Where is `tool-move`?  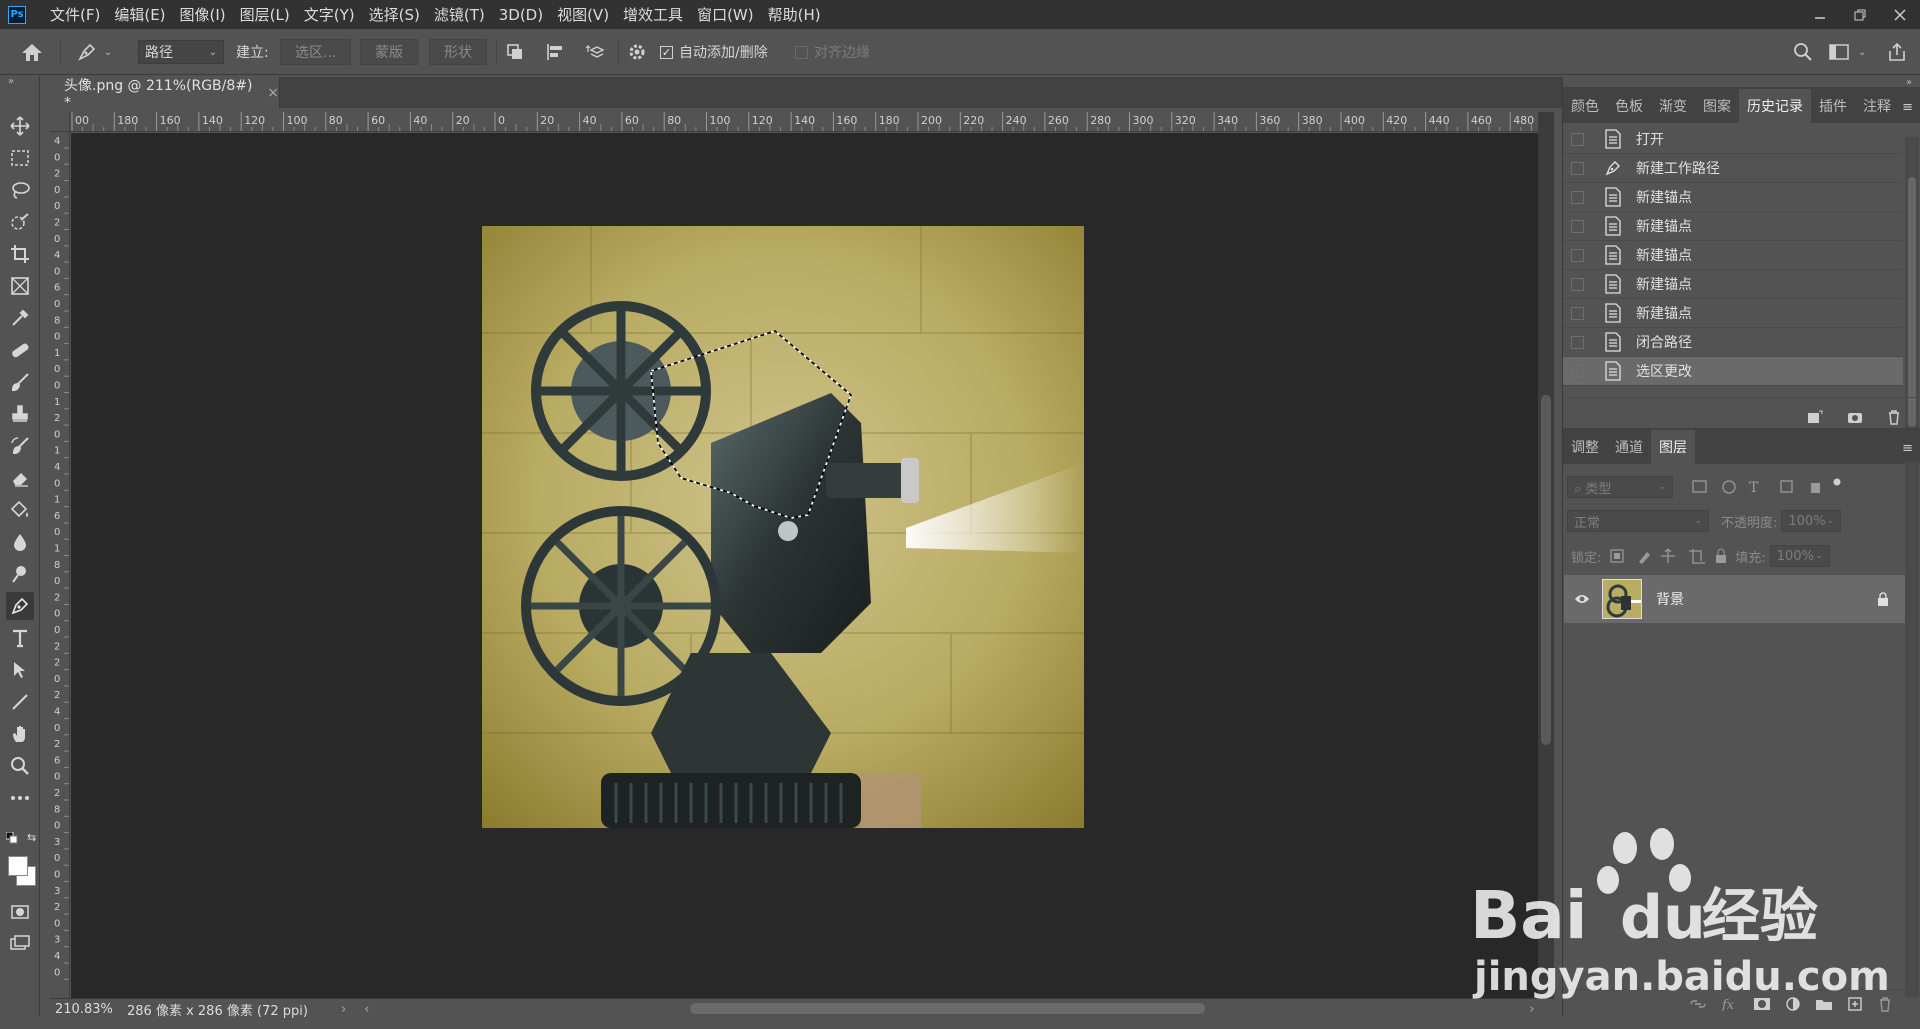
tool-move is located at coordinates (20, 126).